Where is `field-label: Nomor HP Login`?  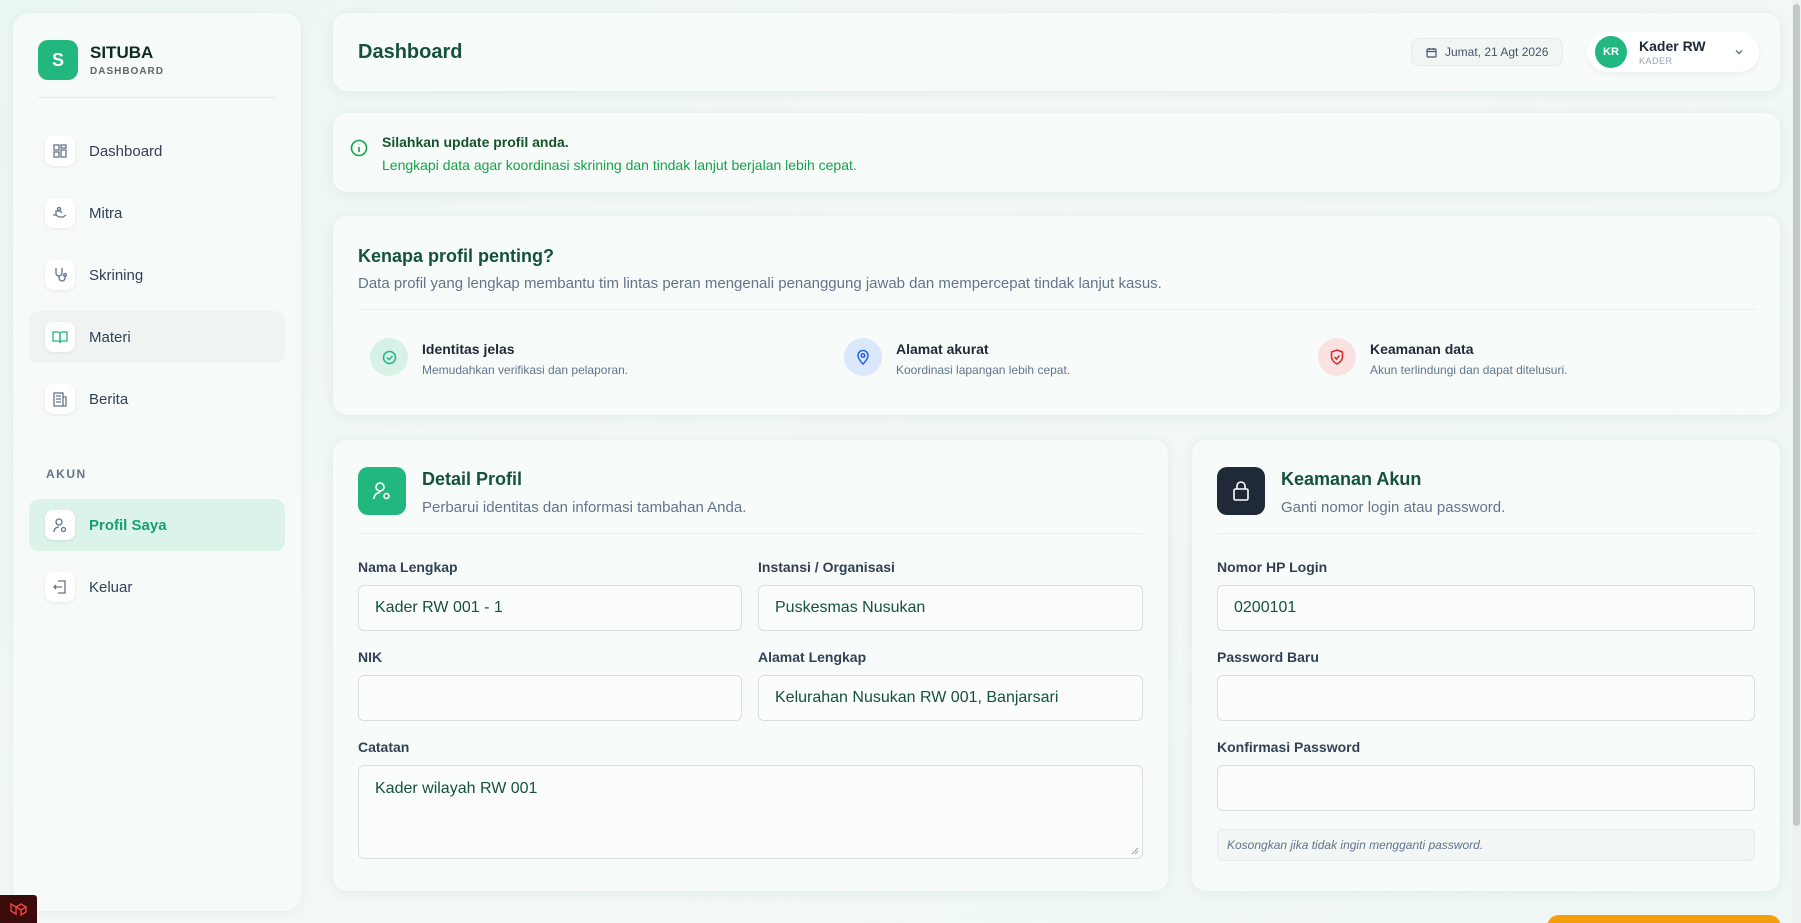
field-label: Nomor HP Login is located at coordinates (1272, 567).